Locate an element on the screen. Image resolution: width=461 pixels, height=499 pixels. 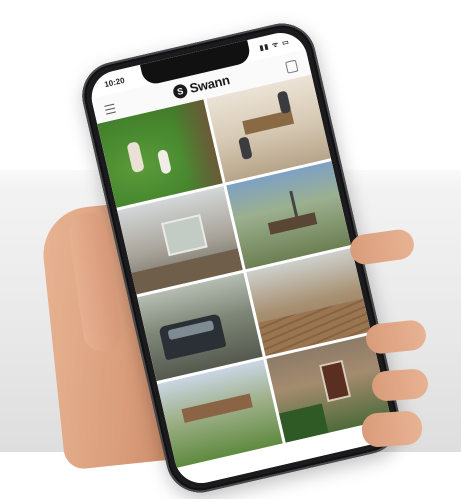
status-icons: ▮▮ ᯤ ▭ is located at coordinates (275, 45).